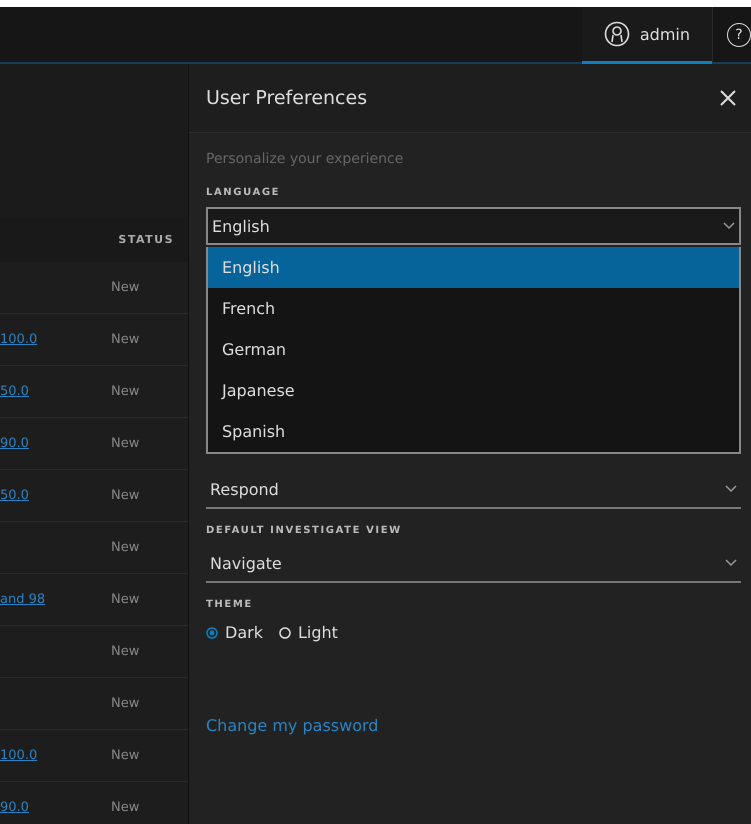 The image size is (751, 824). Describe the element at coordinates (244, 632) in the screenshot. I see `radio-label: Dark` at that location.